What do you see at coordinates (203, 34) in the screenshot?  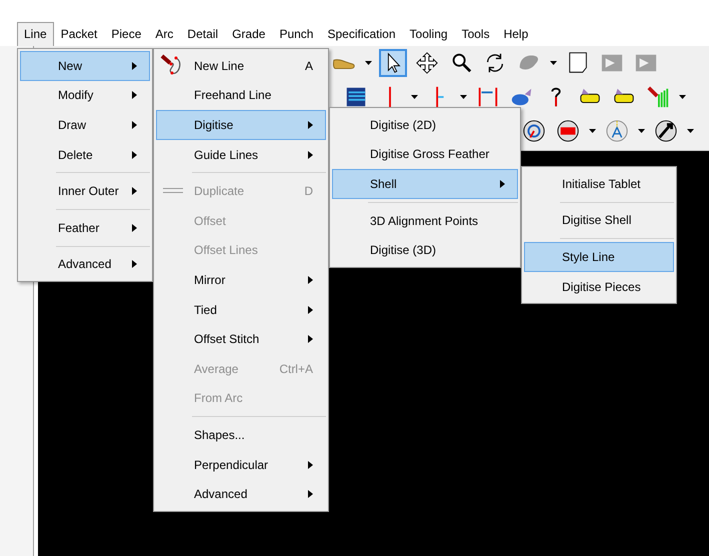 I see `menu-bar-item: Detail` at bounding box center [203, 34].